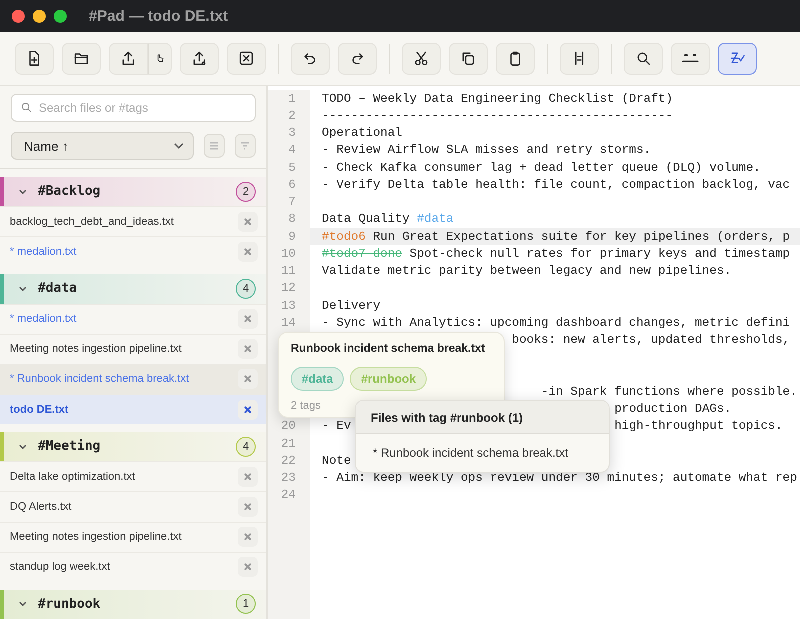 The height and width of the screenshot is (619, 800). What do you see at coordinates (214, 146) in the screenshot?
I see `list-icon` at bounding box center [214, 146].